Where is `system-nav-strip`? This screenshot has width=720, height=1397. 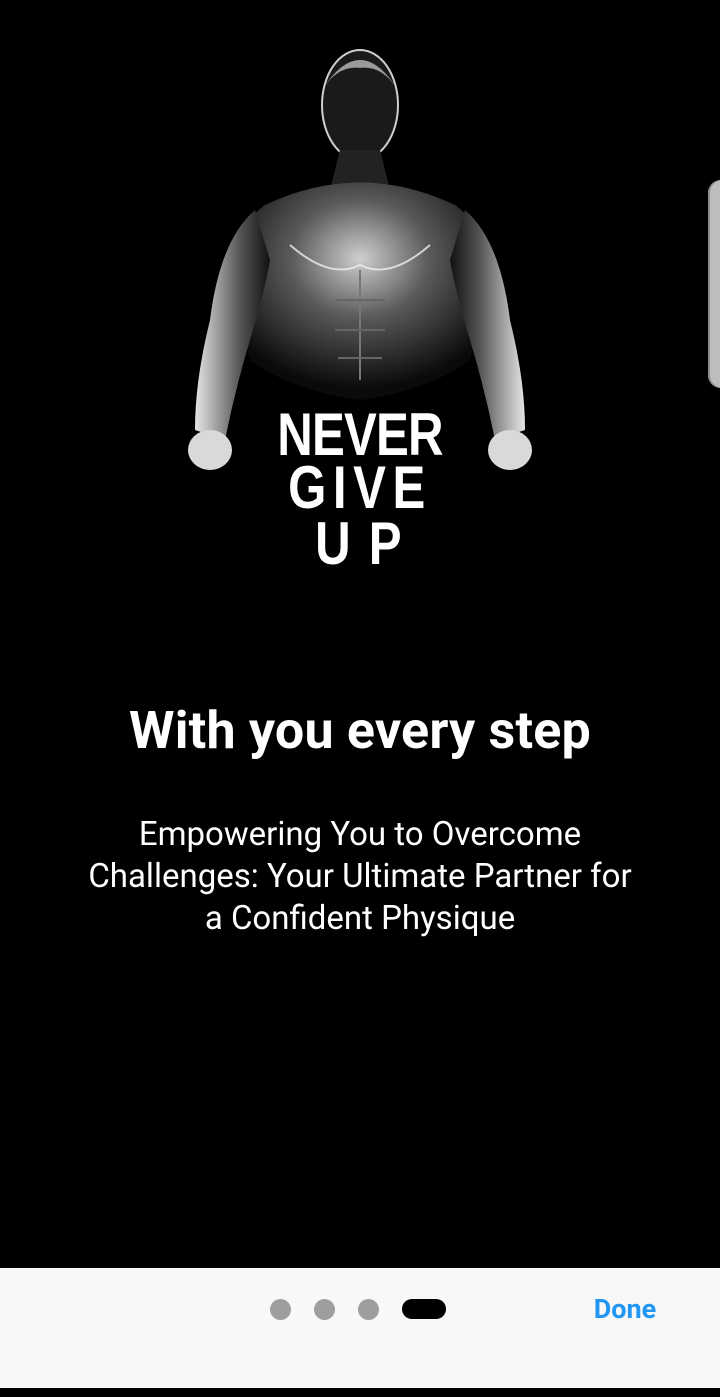
system-nav-strip is located at coordinates (360, 1392).